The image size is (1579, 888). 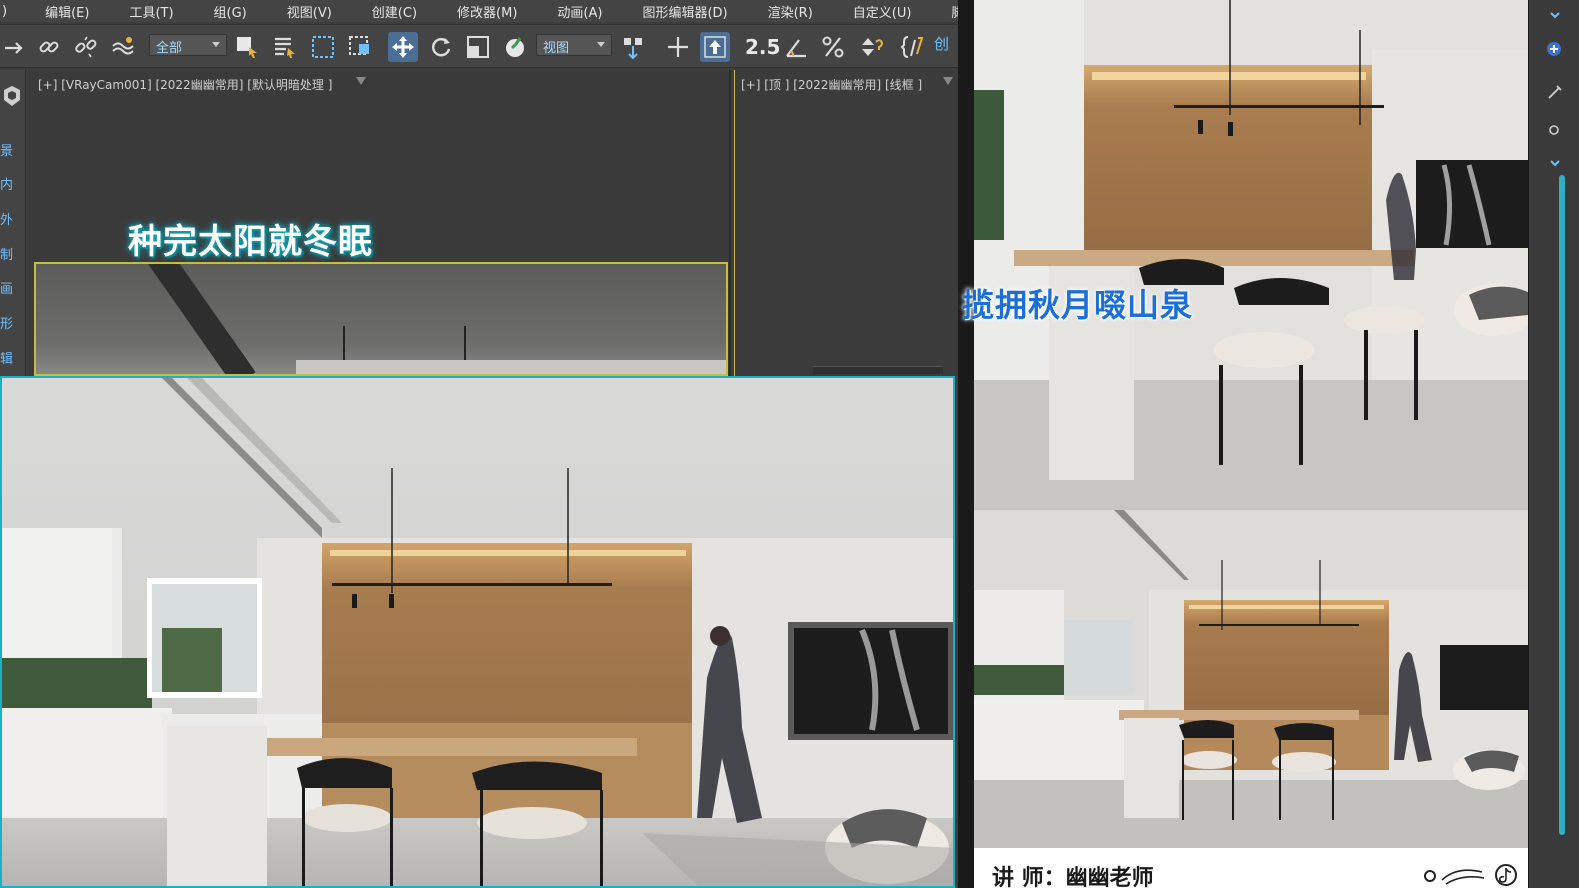 What do you see at coordinates (878, 370) in the screenshot?
I see `viewport-scroll-region` at bounding box center [878, 370].